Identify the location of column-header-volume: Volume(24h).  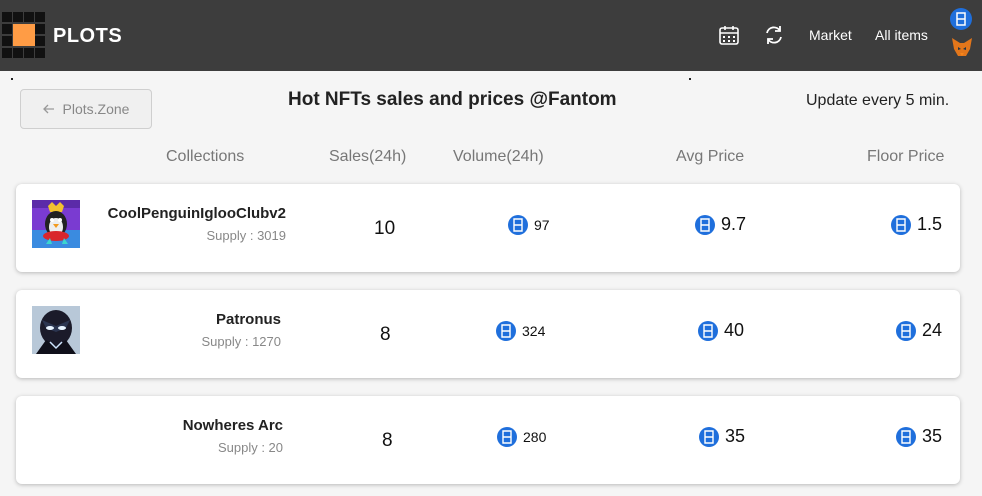
(498, 157).